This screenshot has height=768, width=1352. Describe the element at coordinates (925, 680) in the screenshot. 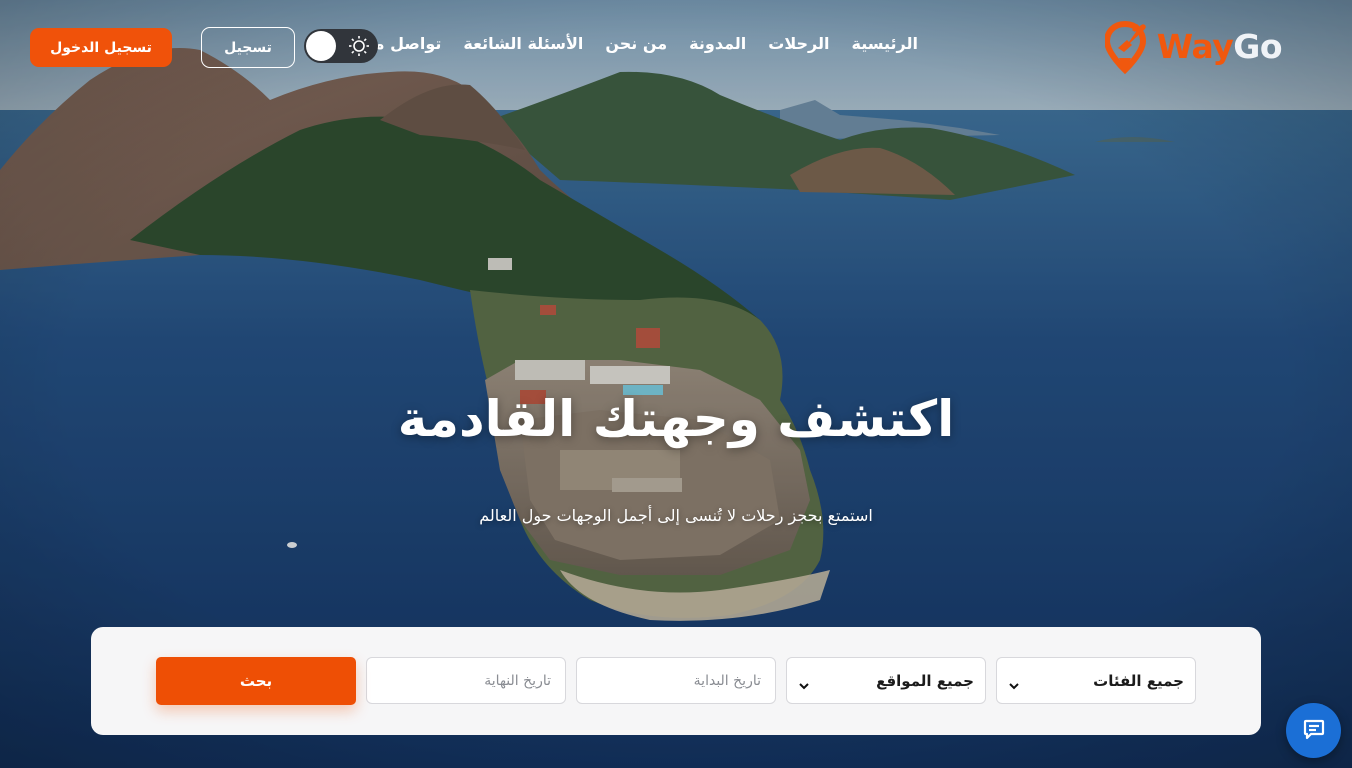

I see `location-select-value: جميع المواقع` at that location.